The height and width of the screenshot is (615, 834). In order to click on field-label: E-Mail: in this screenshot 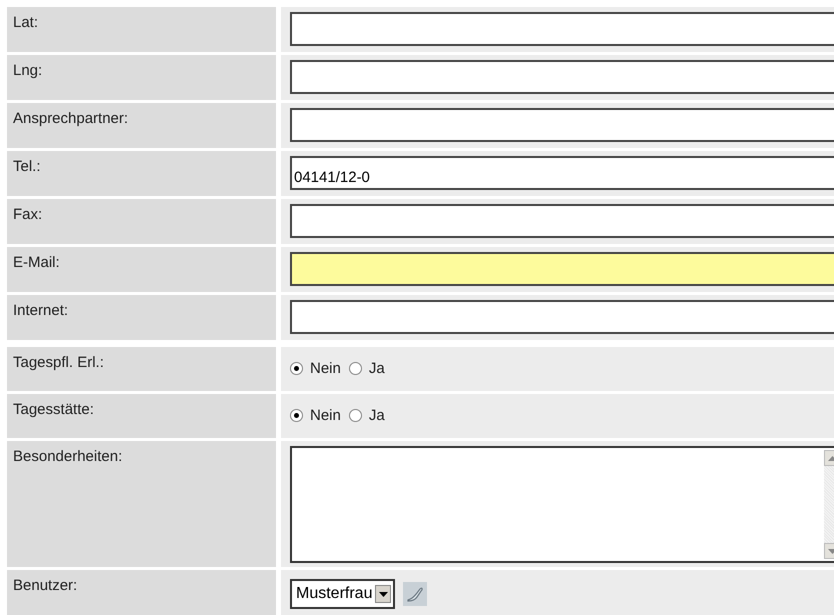, I will do `click(141, 269)`.